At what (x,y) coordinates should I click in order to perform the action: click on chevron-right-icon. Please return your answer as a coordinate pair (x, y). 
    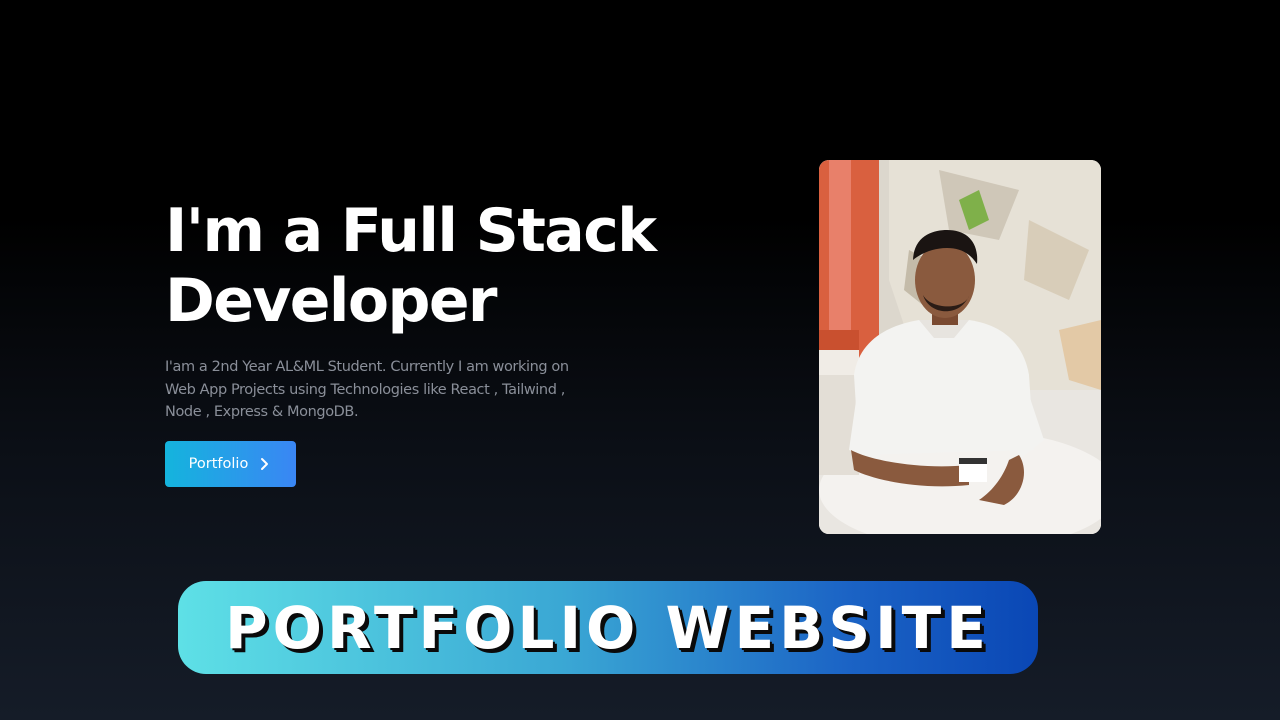
    Looking at the image, I should click on (264, 464).